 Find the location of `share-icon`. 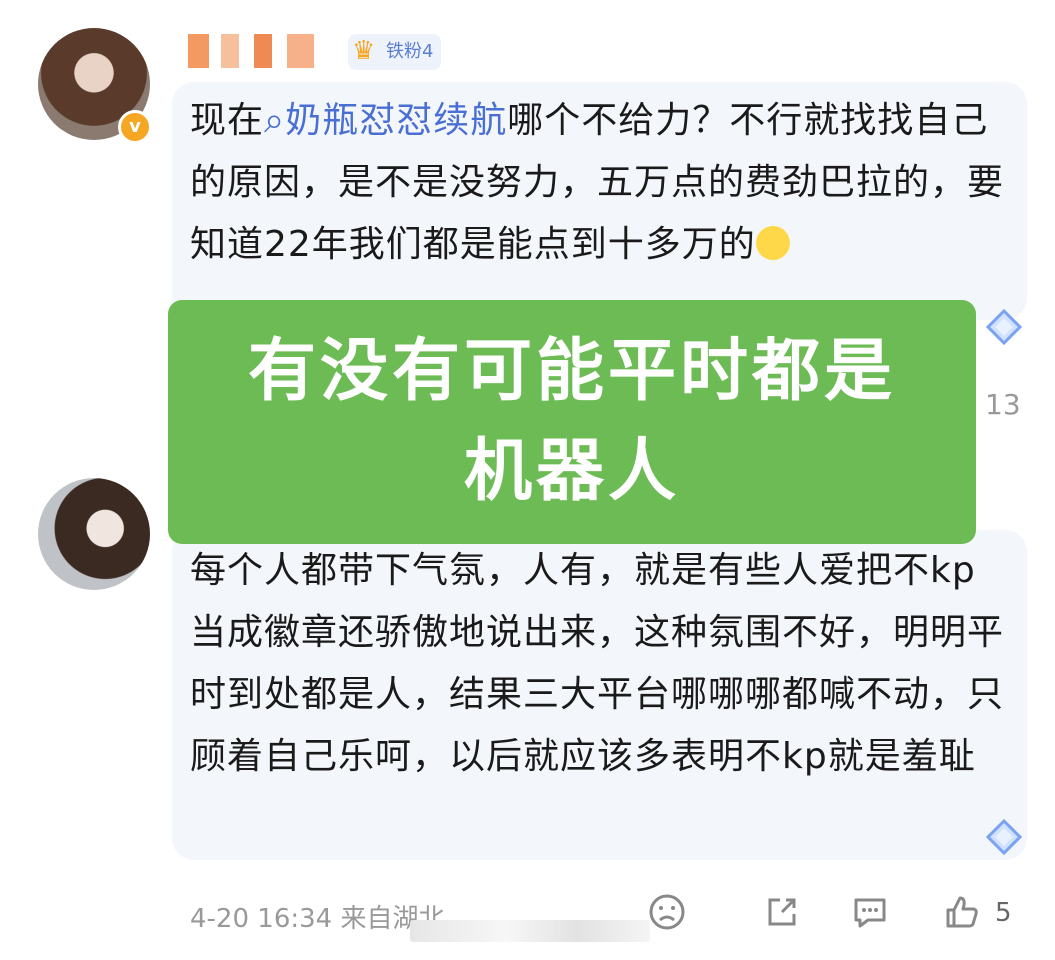

share-icon is located at coordinates (782, 912).